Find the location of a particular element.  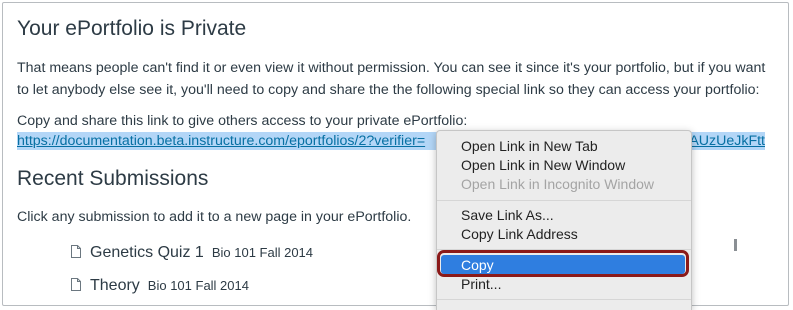

submission-item: Genetics Quiz 1 Bio 101 Fall 2014 is located at coordinates (192, 253).